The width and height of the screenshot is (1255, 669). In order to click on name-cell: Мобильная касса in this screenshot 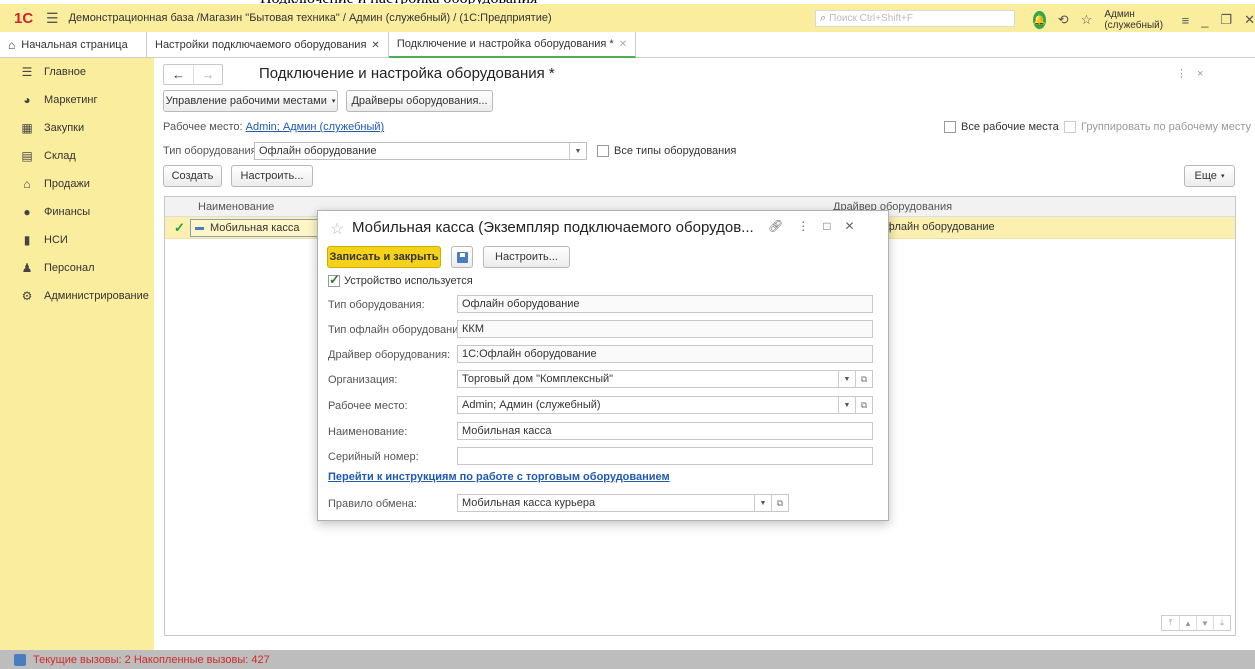, I will do `click(260, 228)`.